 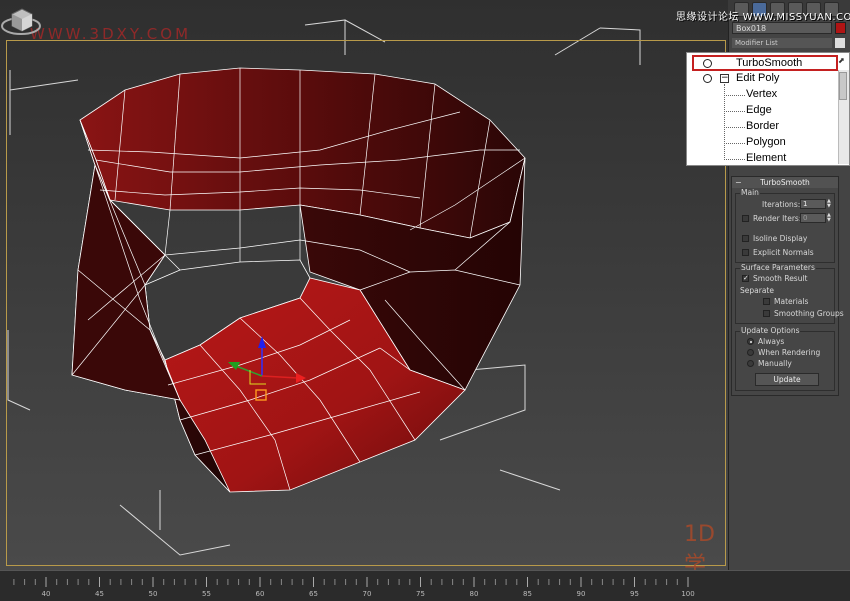 What do you see at coordinates (766, 158) in the screenshot?
I see `stack-item-element: Element` at bounding box center [766, 158].